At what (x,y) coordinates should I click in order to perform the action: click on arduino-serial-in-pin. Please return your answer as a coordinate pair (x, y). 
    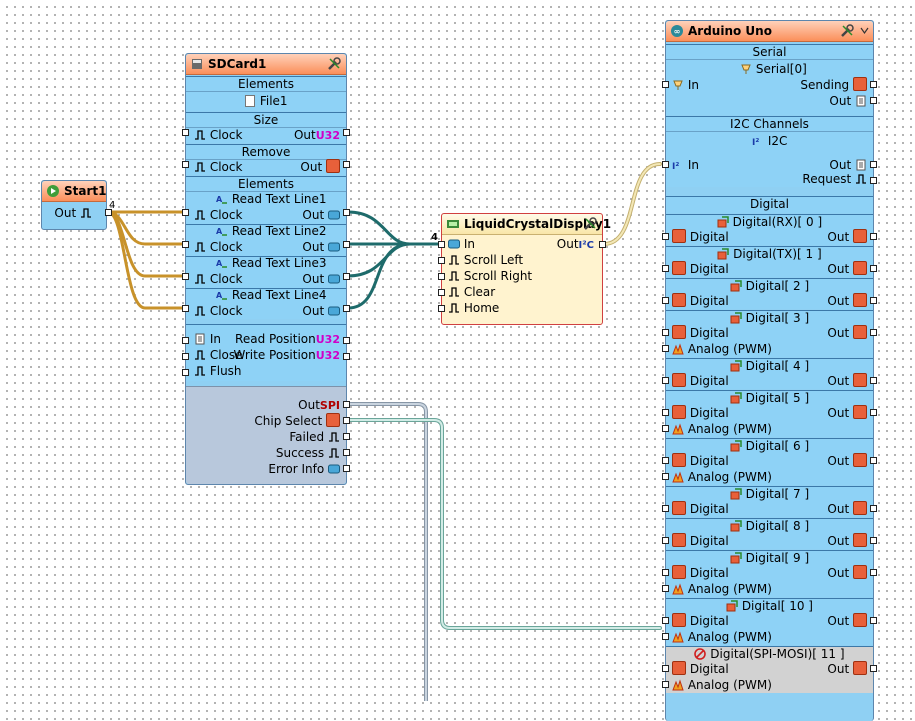
    Looking at the image, I should click on (665, 84).